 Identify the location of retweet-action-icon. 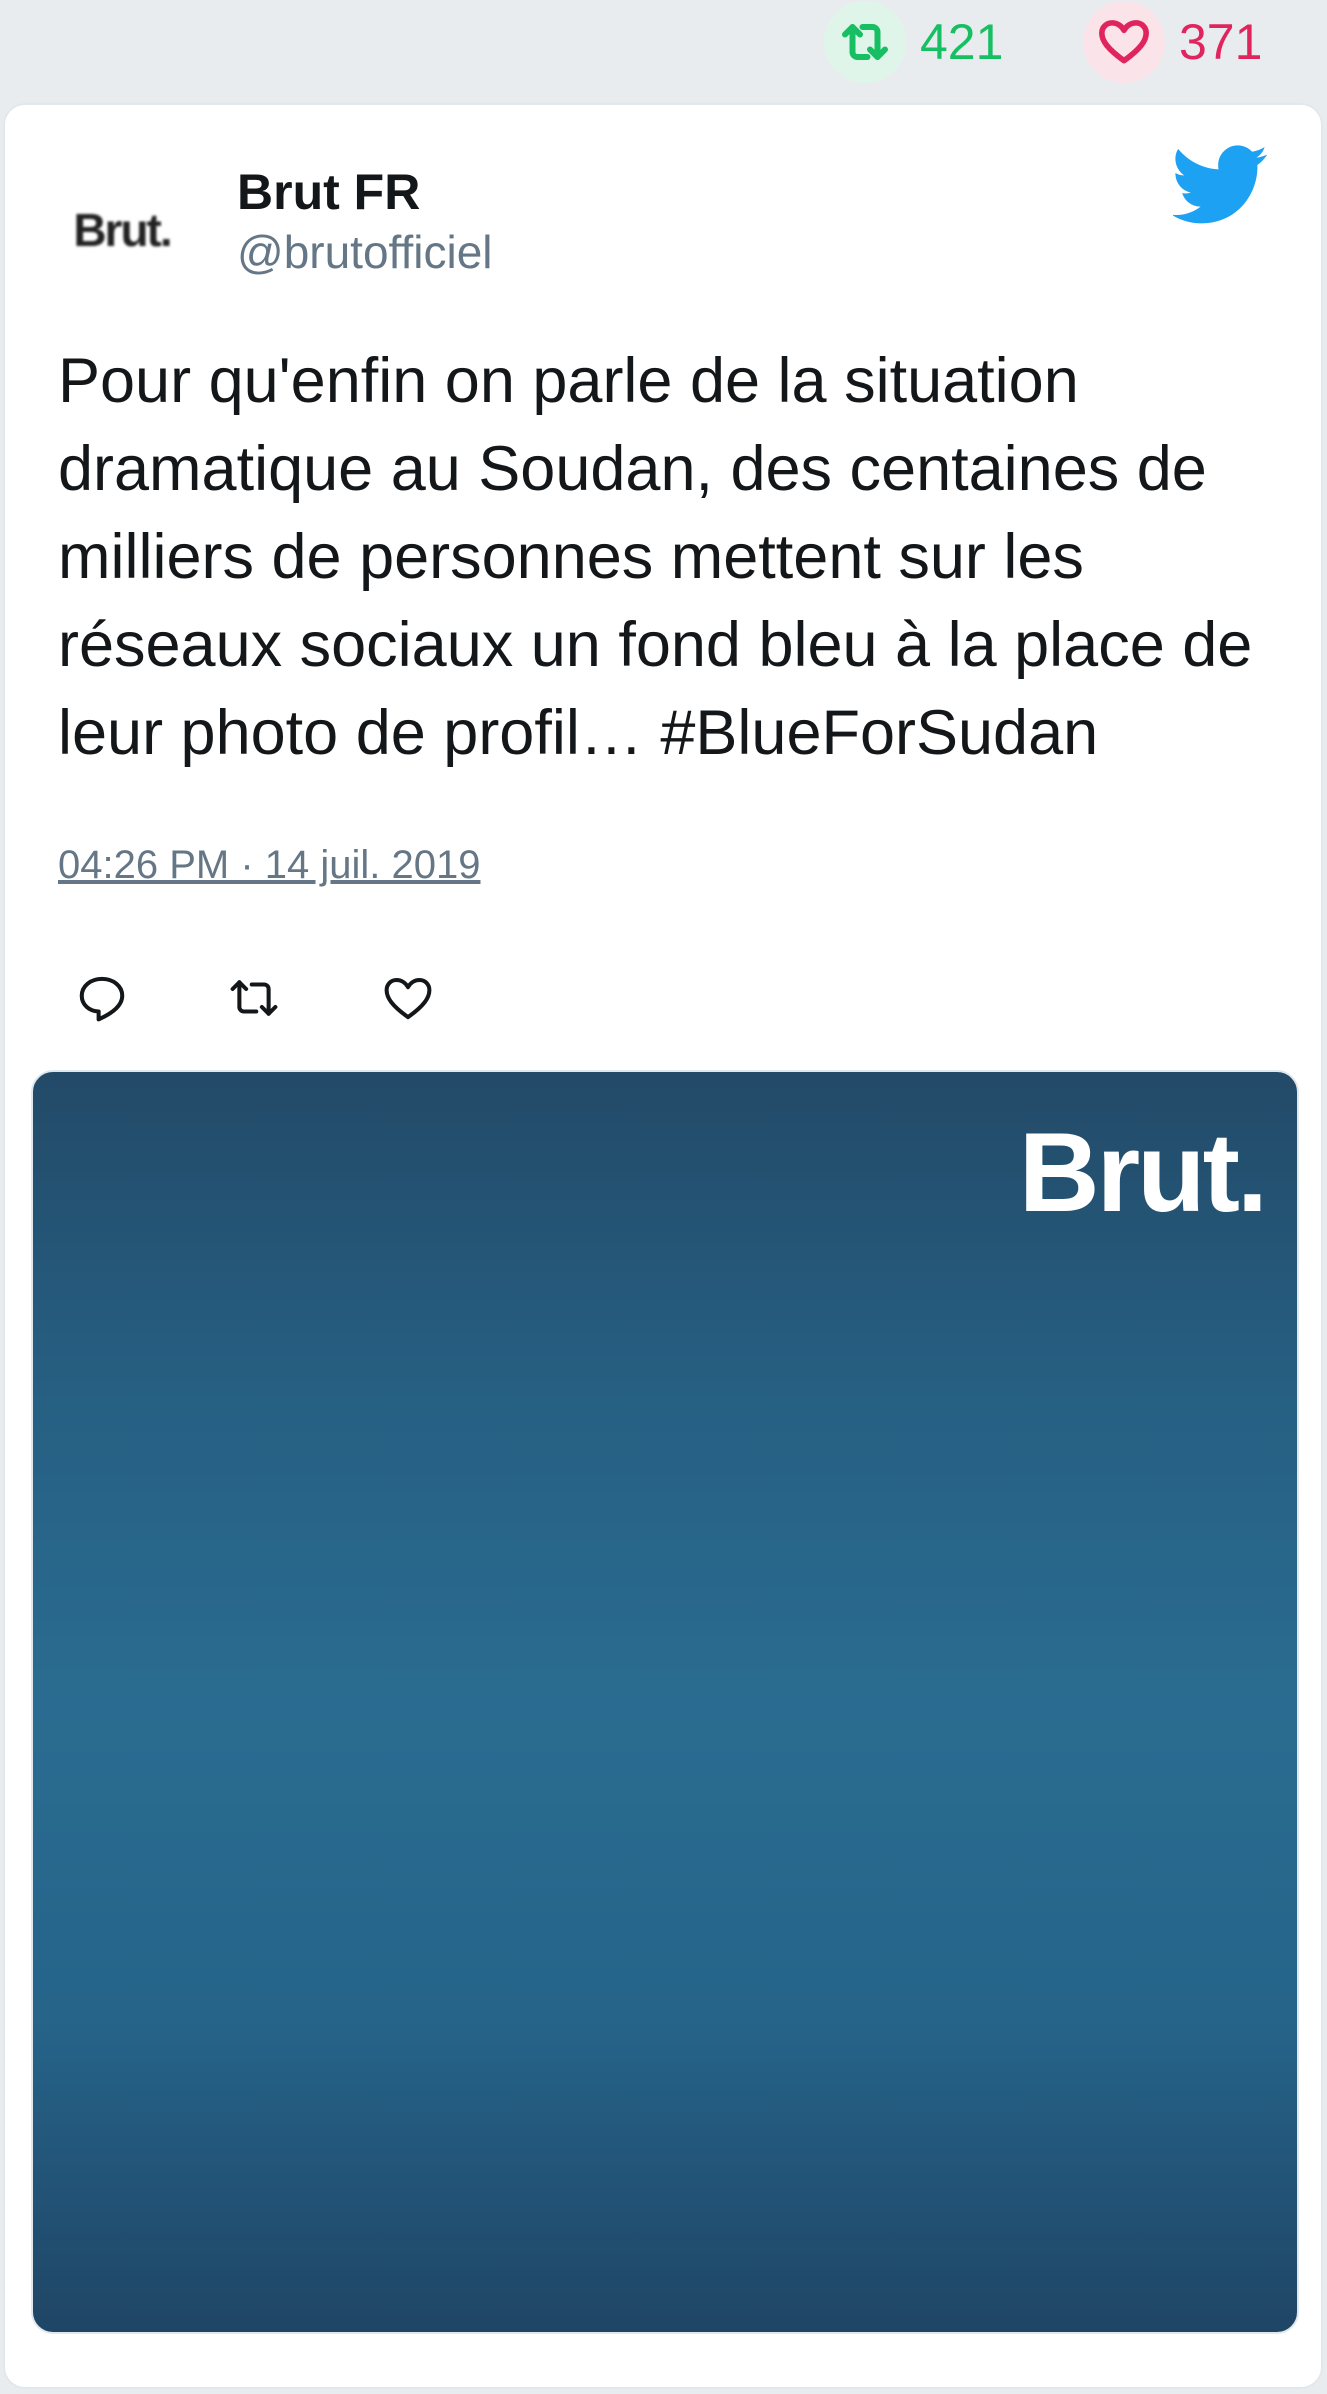
(254, 998).